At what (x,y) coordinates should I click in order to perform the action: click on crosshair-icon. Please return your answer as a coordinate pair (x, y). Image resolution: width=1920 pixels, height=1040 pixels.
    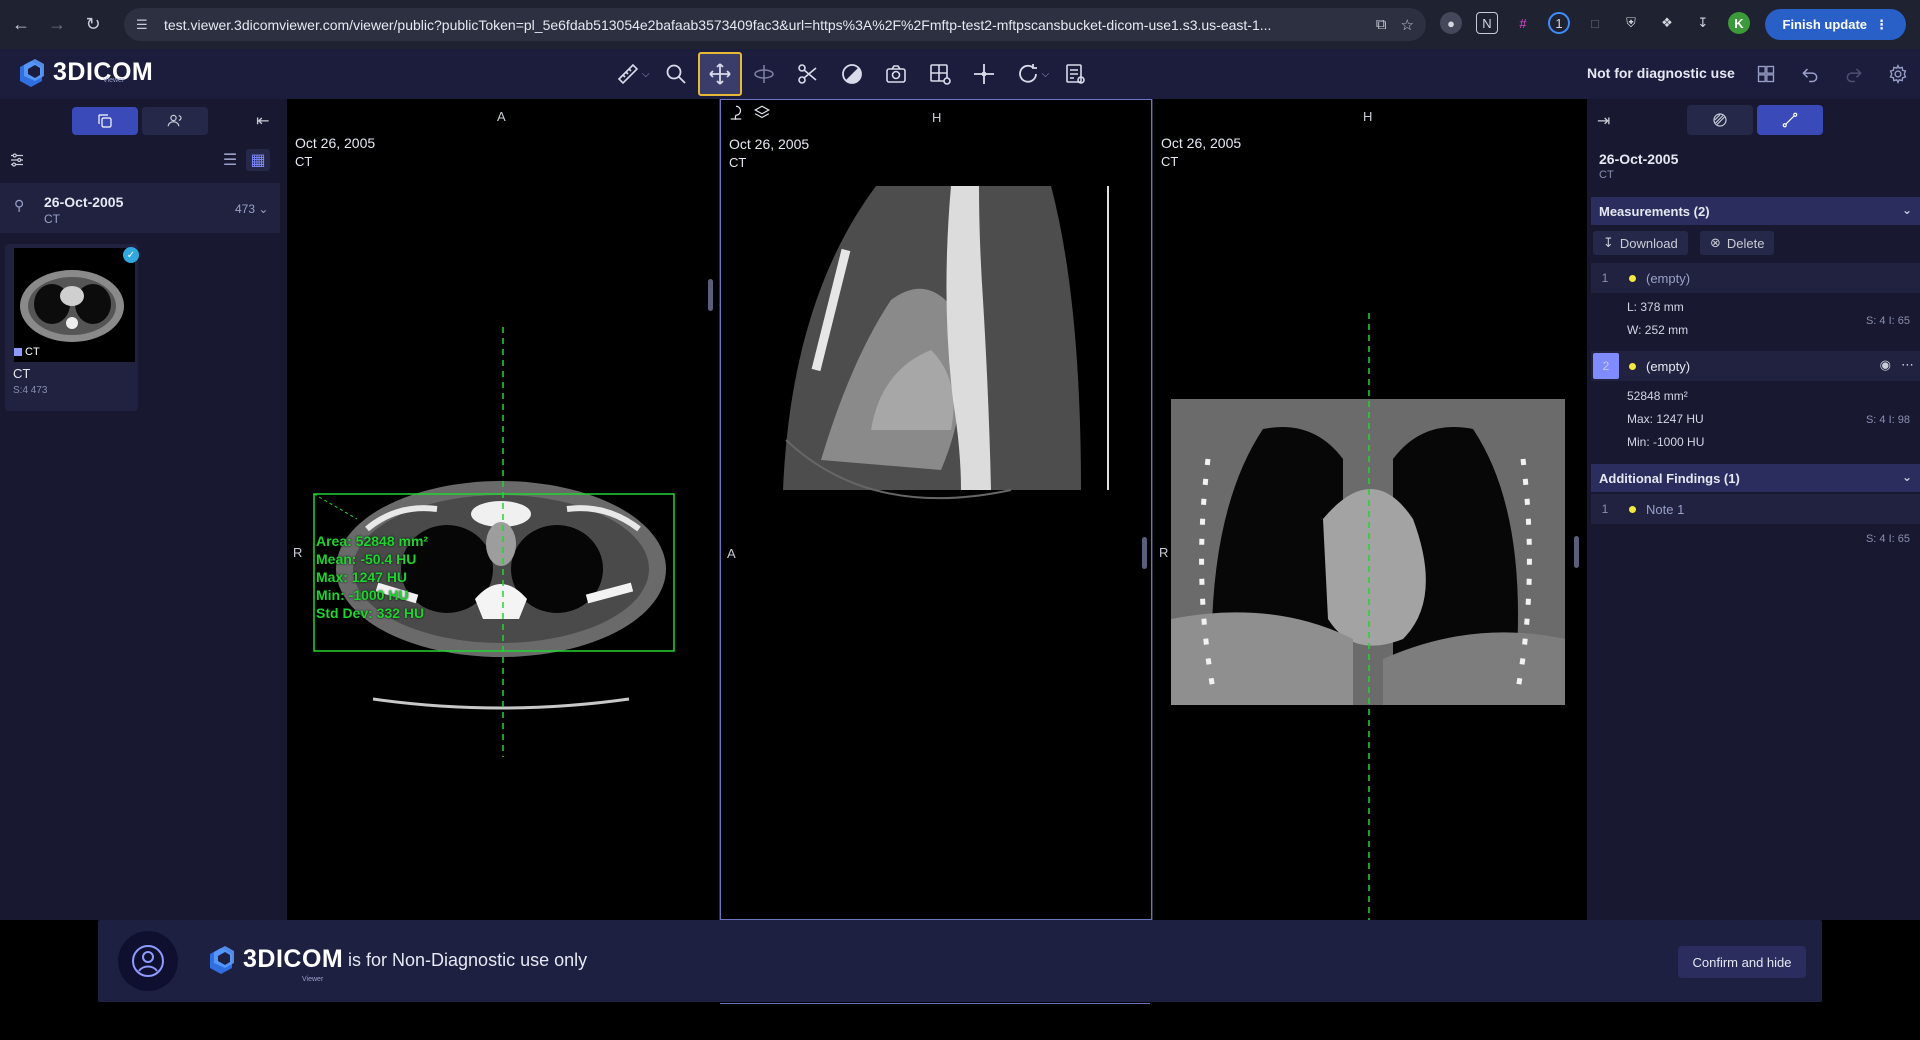
    Looking at the image, I should click on (983, 74).